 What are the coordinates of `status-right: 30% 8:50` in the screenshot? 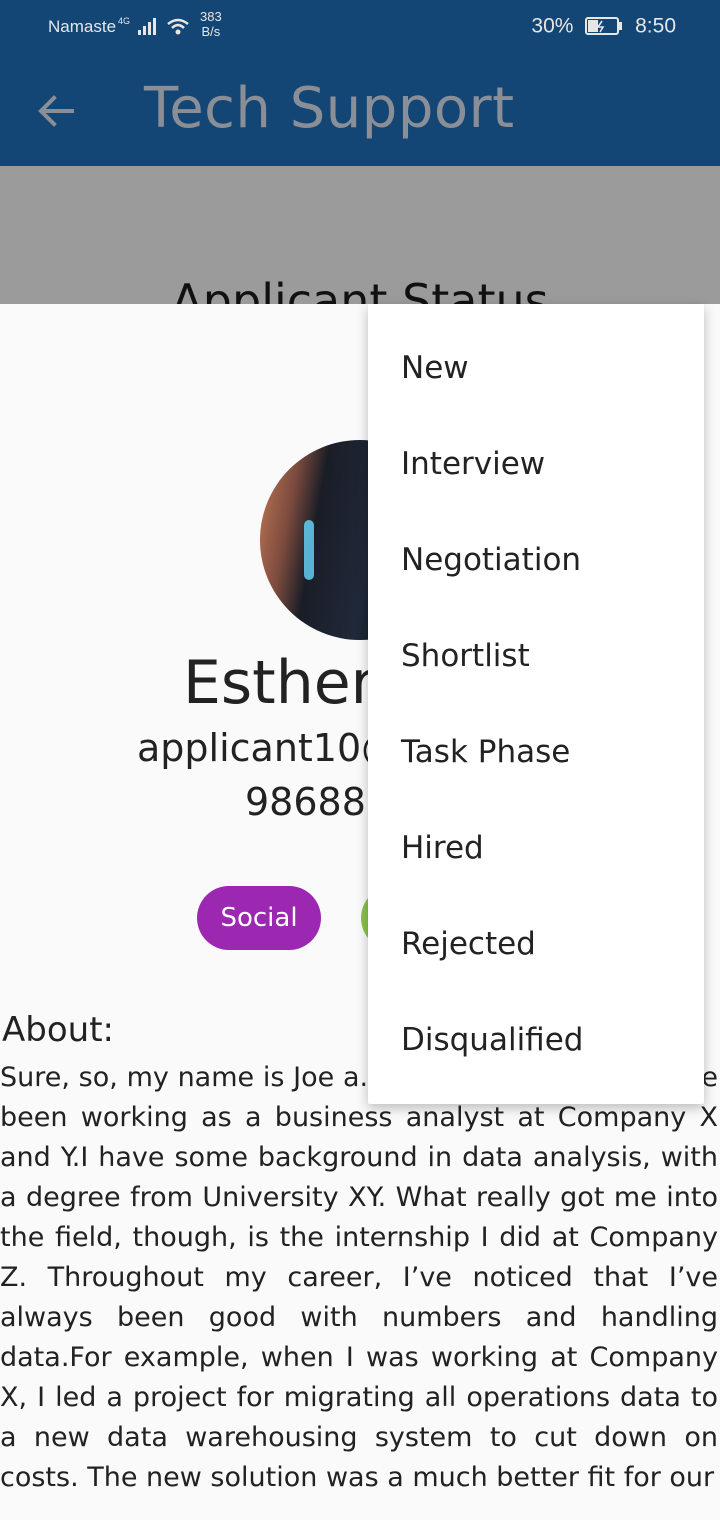 It's located at (603, 26).